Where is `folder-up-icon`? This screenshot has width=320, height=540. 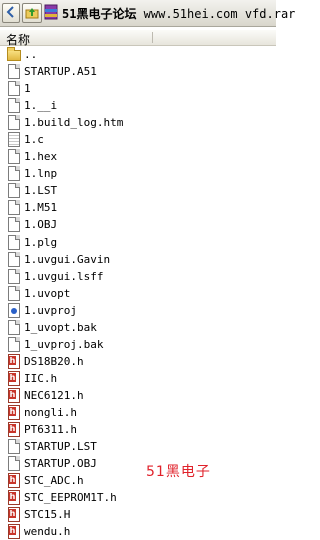
folder-up-icon is located at coordinates (32, 13).